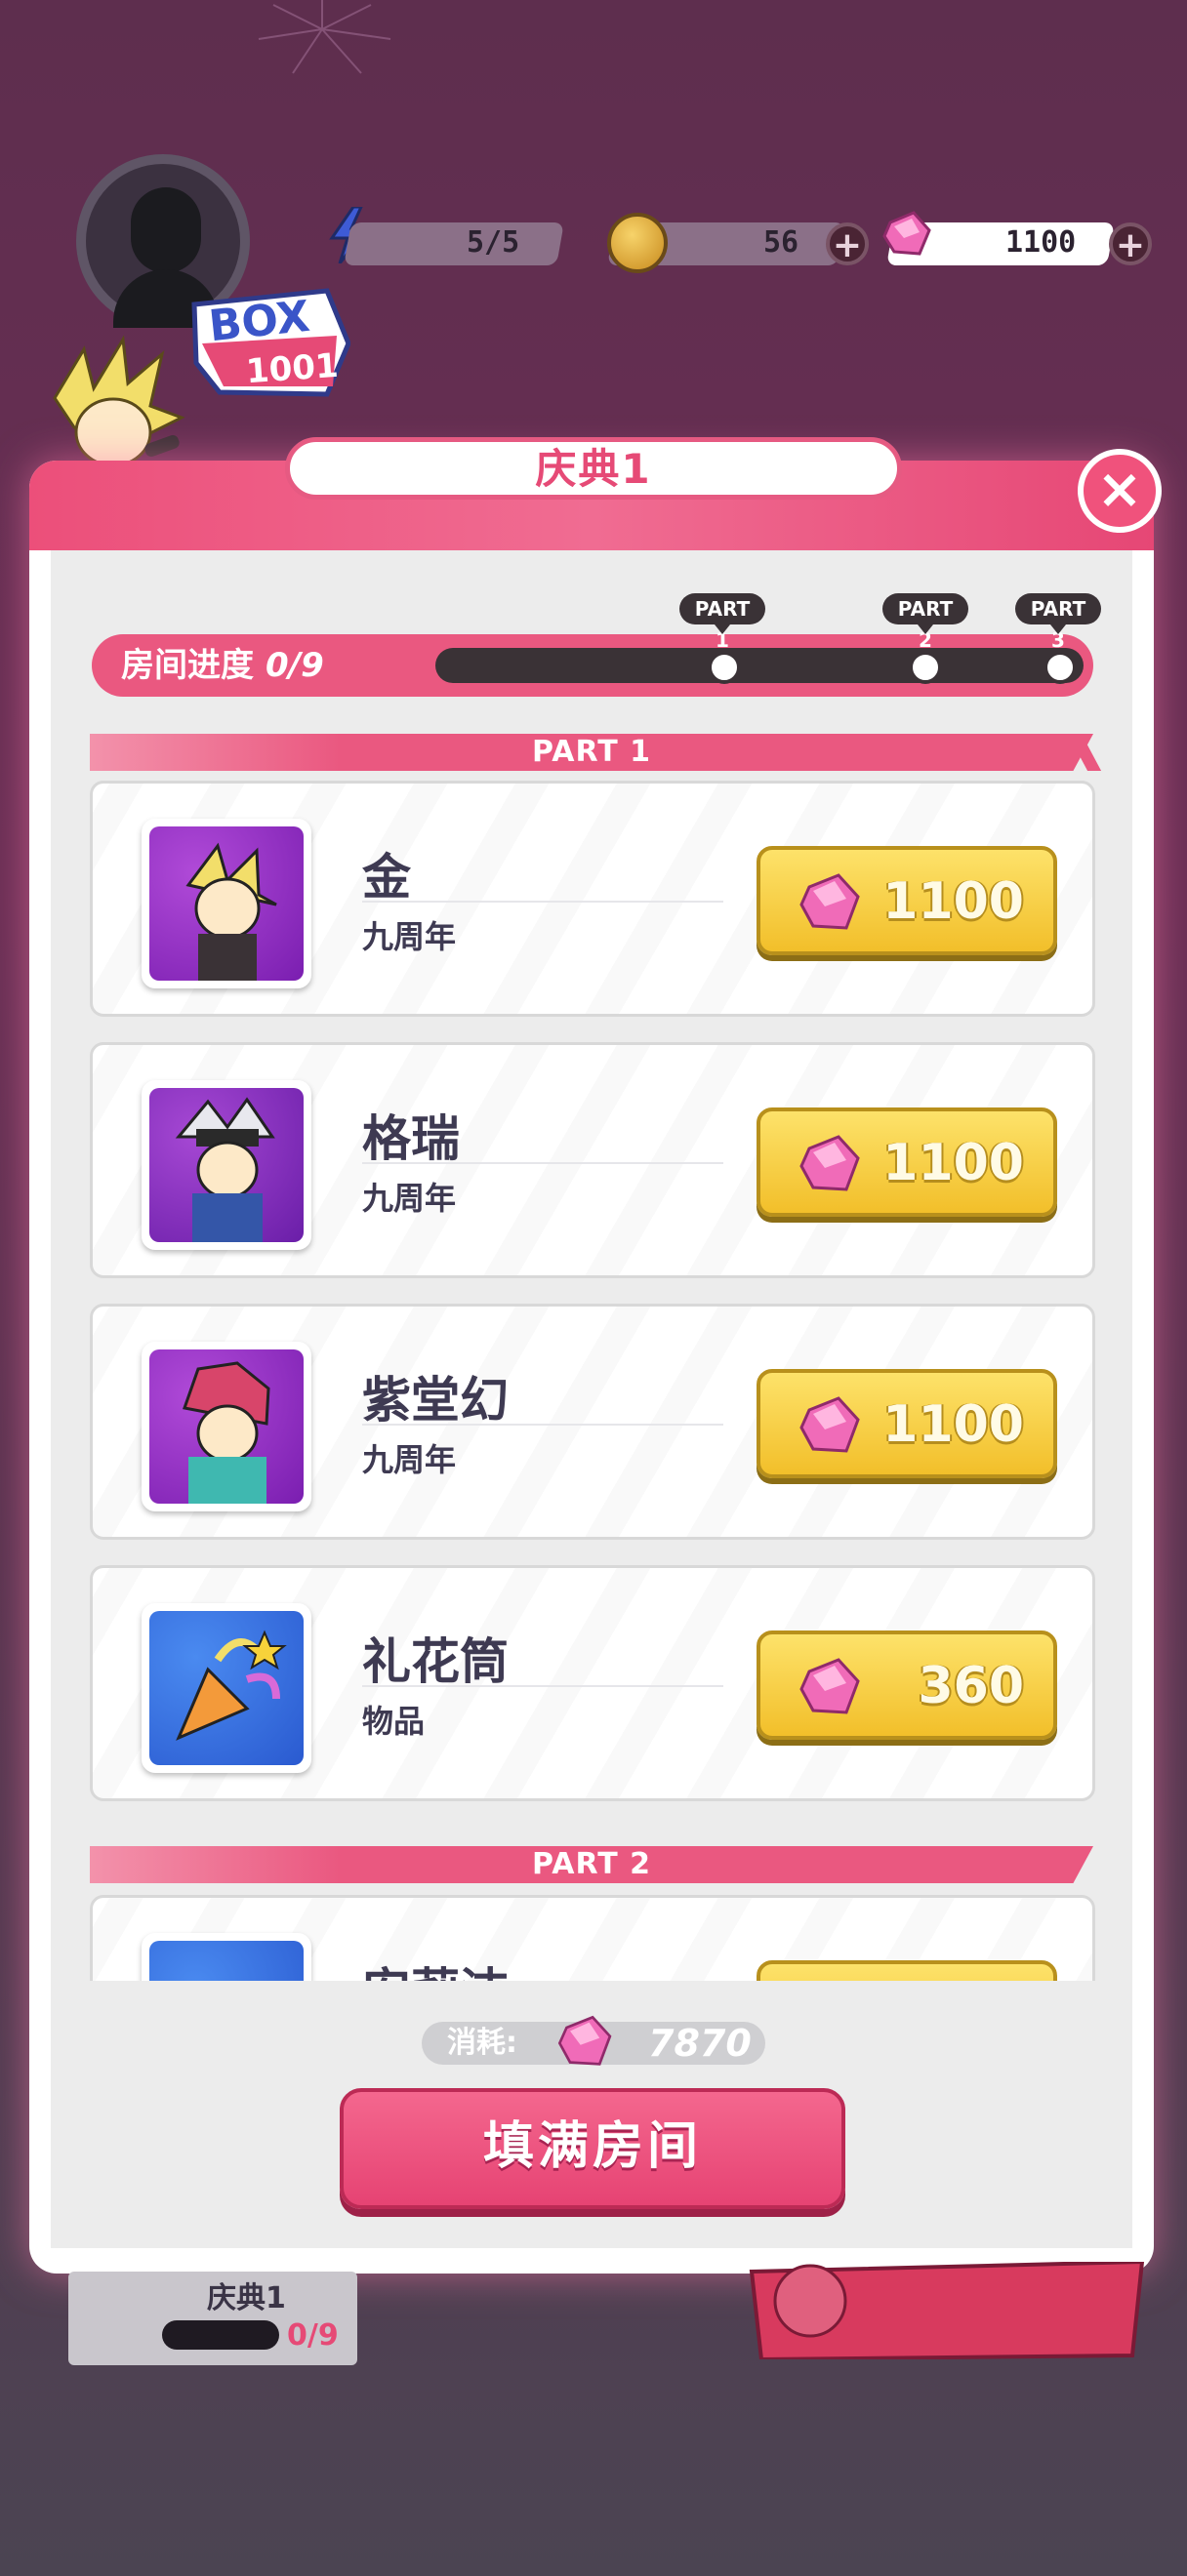 The height and width of the screenshot is (2576, 1187). I want to click on room-progress-bar, so click(759, 665).